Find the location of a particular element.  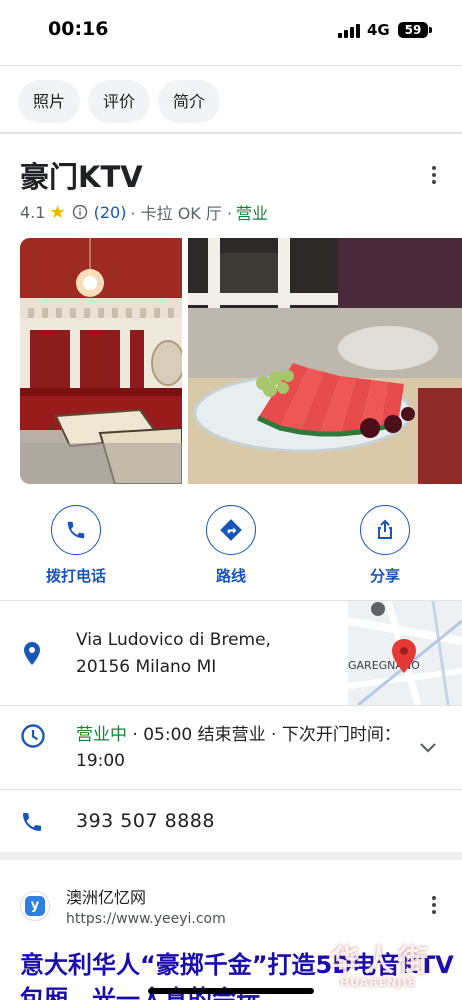

rating-value: 4.1 is located at coordinates (33, 212).